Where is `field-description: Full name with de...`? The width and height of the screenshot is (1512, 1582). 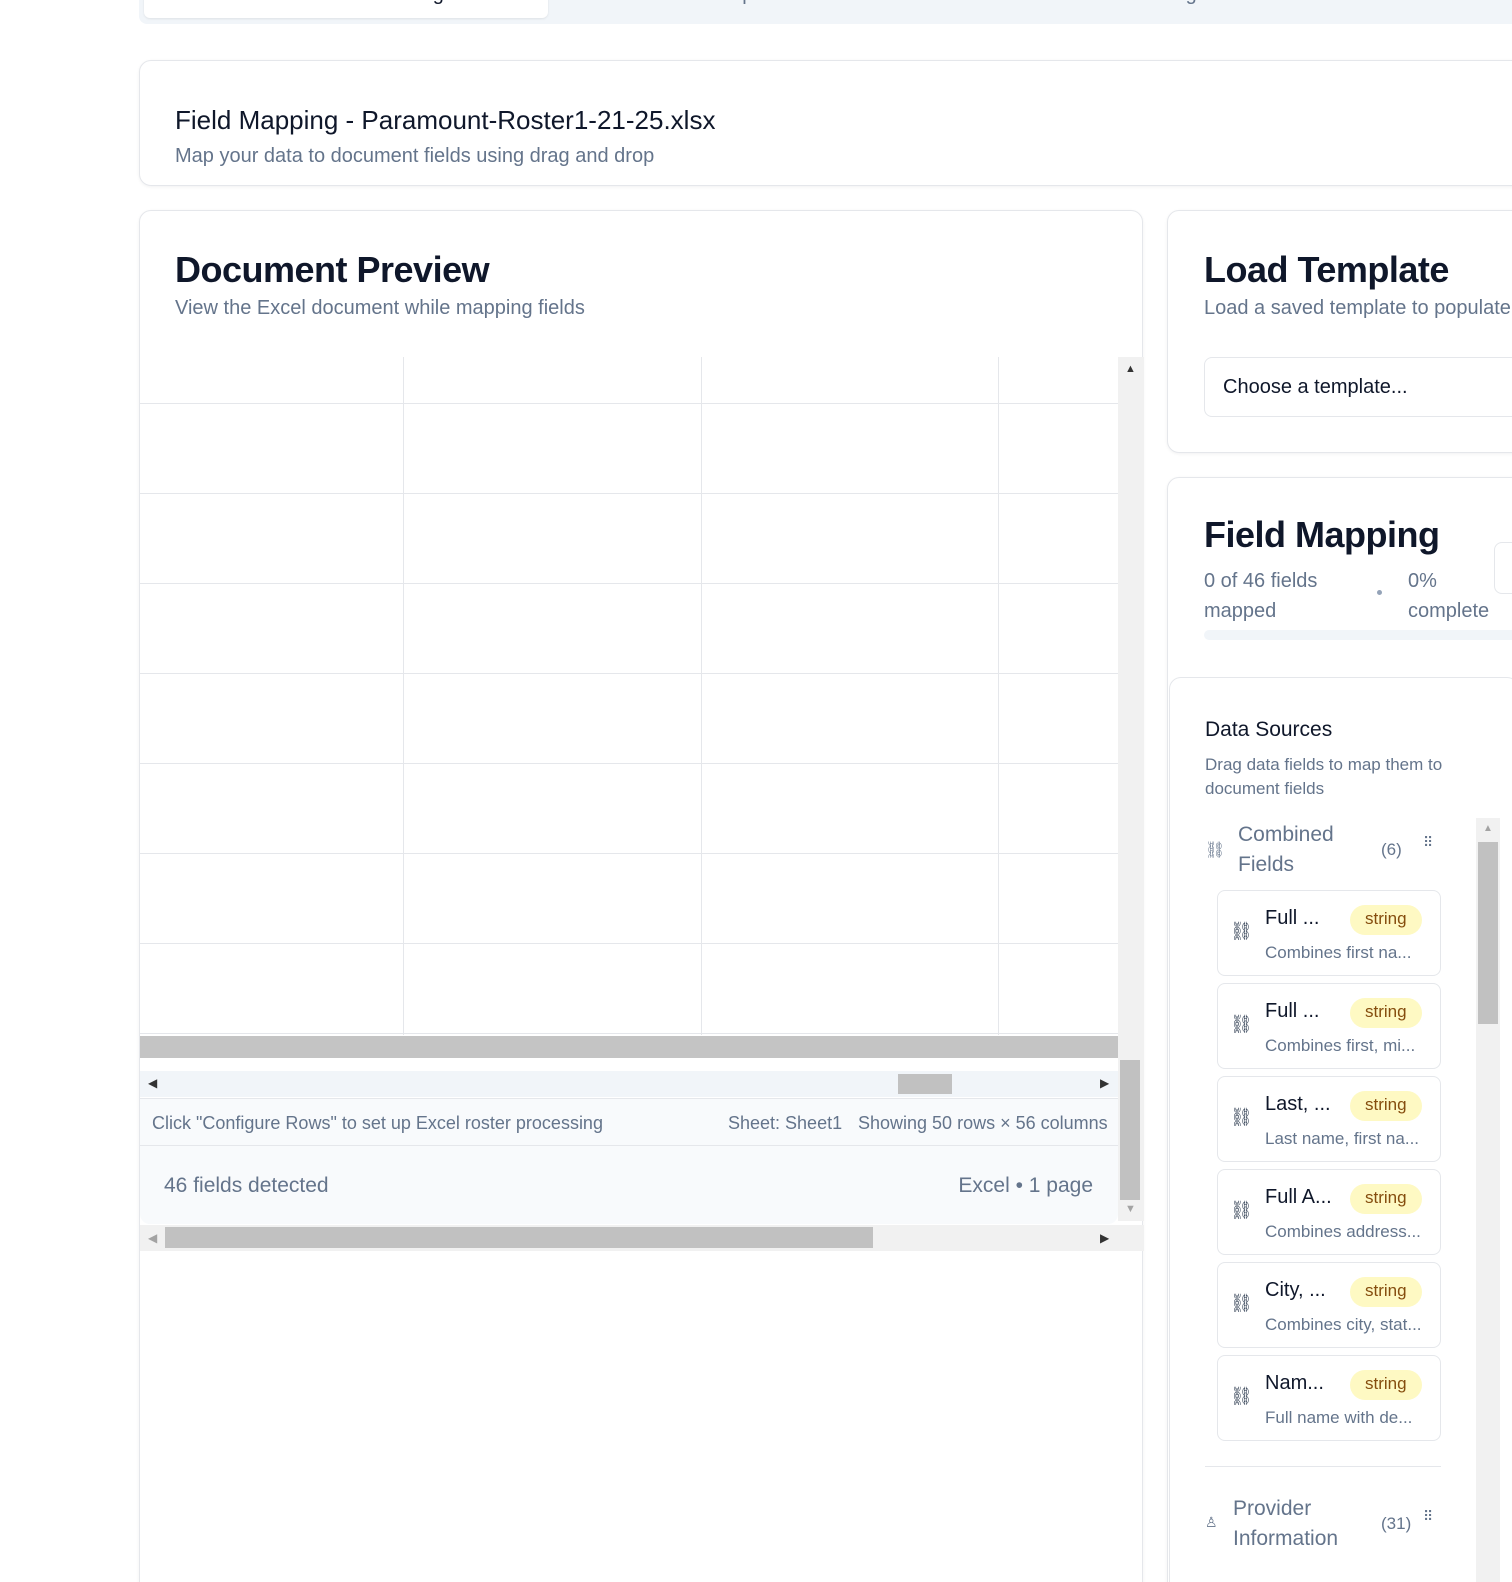 field-description: Full name with de... is located at coordinates (1339, 1417).